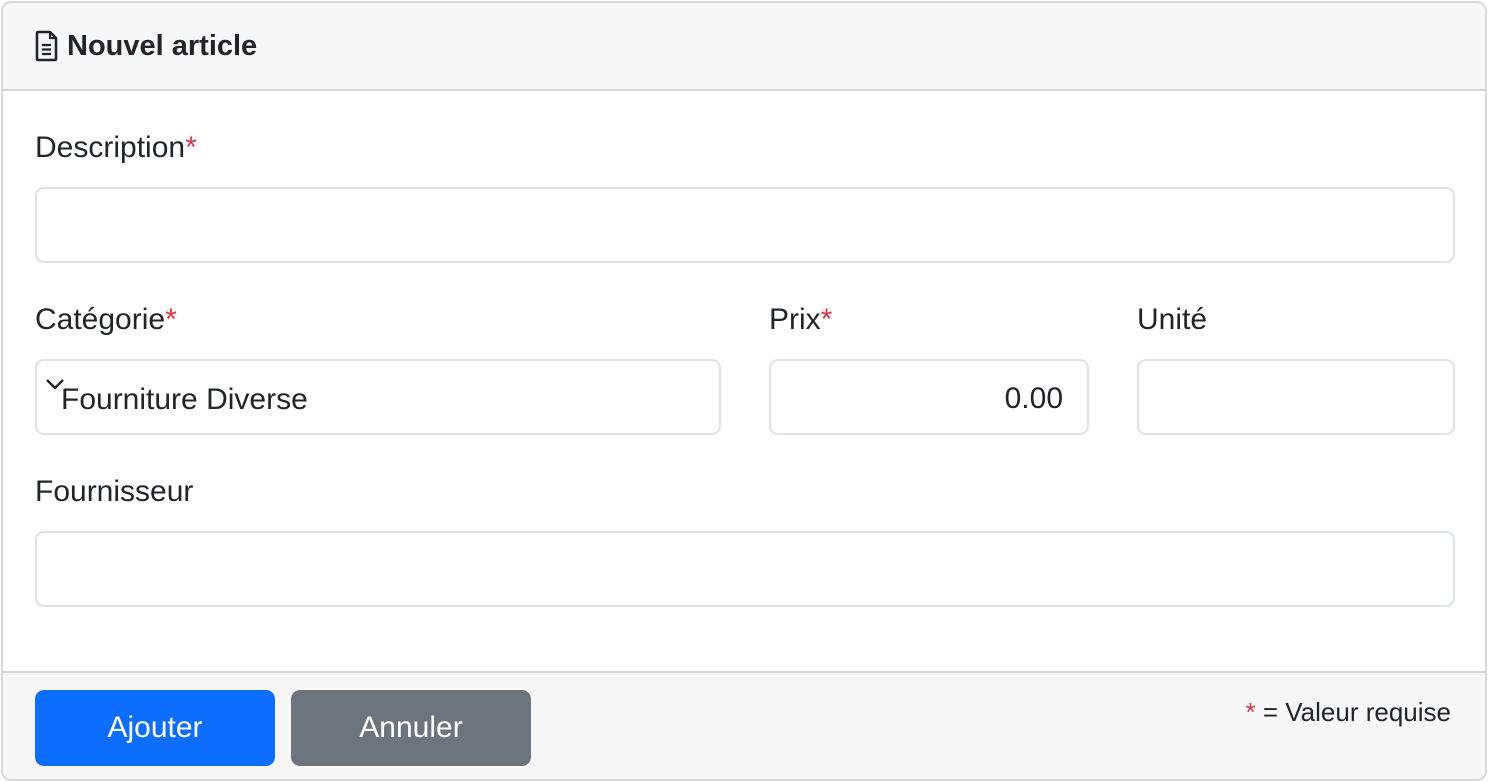 The width and height of the screenshot is (1488, 782). What do you see at coordinates (795, 319) in the screenshot?
I see `prix-label-text: Prix` at bounding box center [795, 319].